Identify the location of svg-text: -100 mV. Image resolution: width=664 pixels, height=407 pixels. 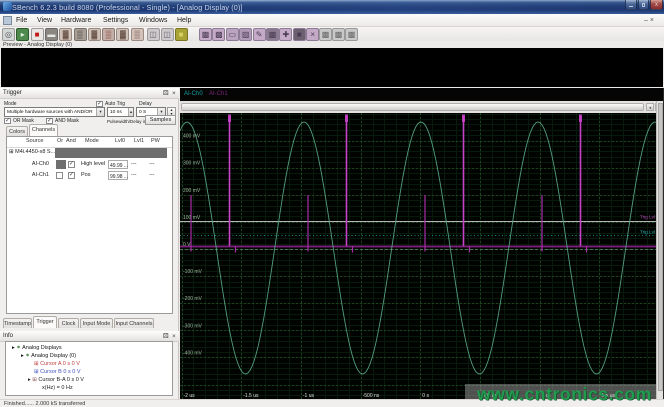
(193, 272).